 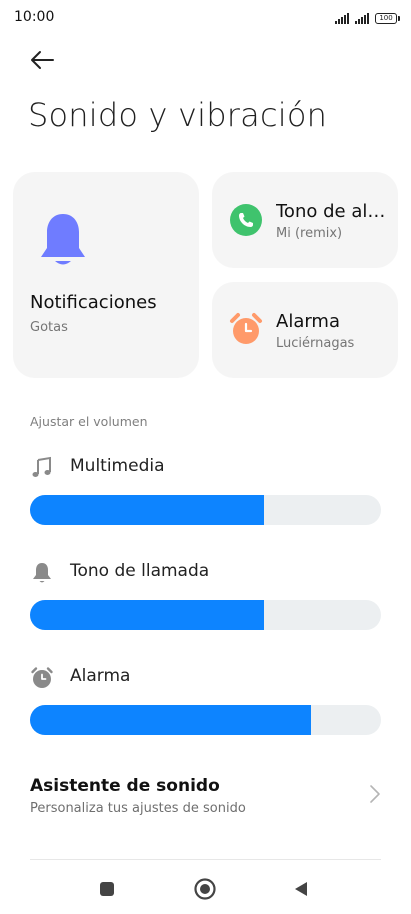 I want to click on square-icon, so click(x=107, y=889).